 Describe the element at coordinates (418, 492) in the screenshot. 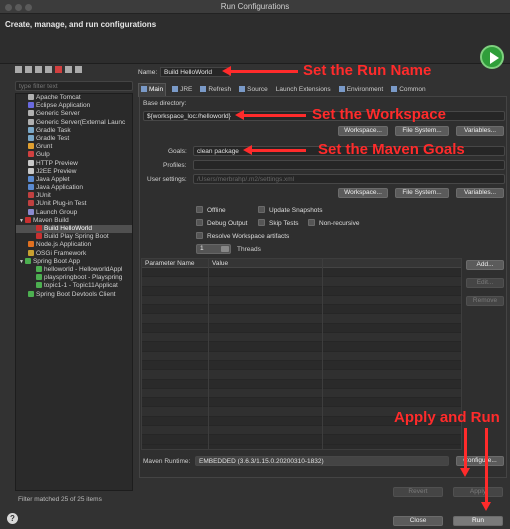

I see `revert-button: Revert` at that location.